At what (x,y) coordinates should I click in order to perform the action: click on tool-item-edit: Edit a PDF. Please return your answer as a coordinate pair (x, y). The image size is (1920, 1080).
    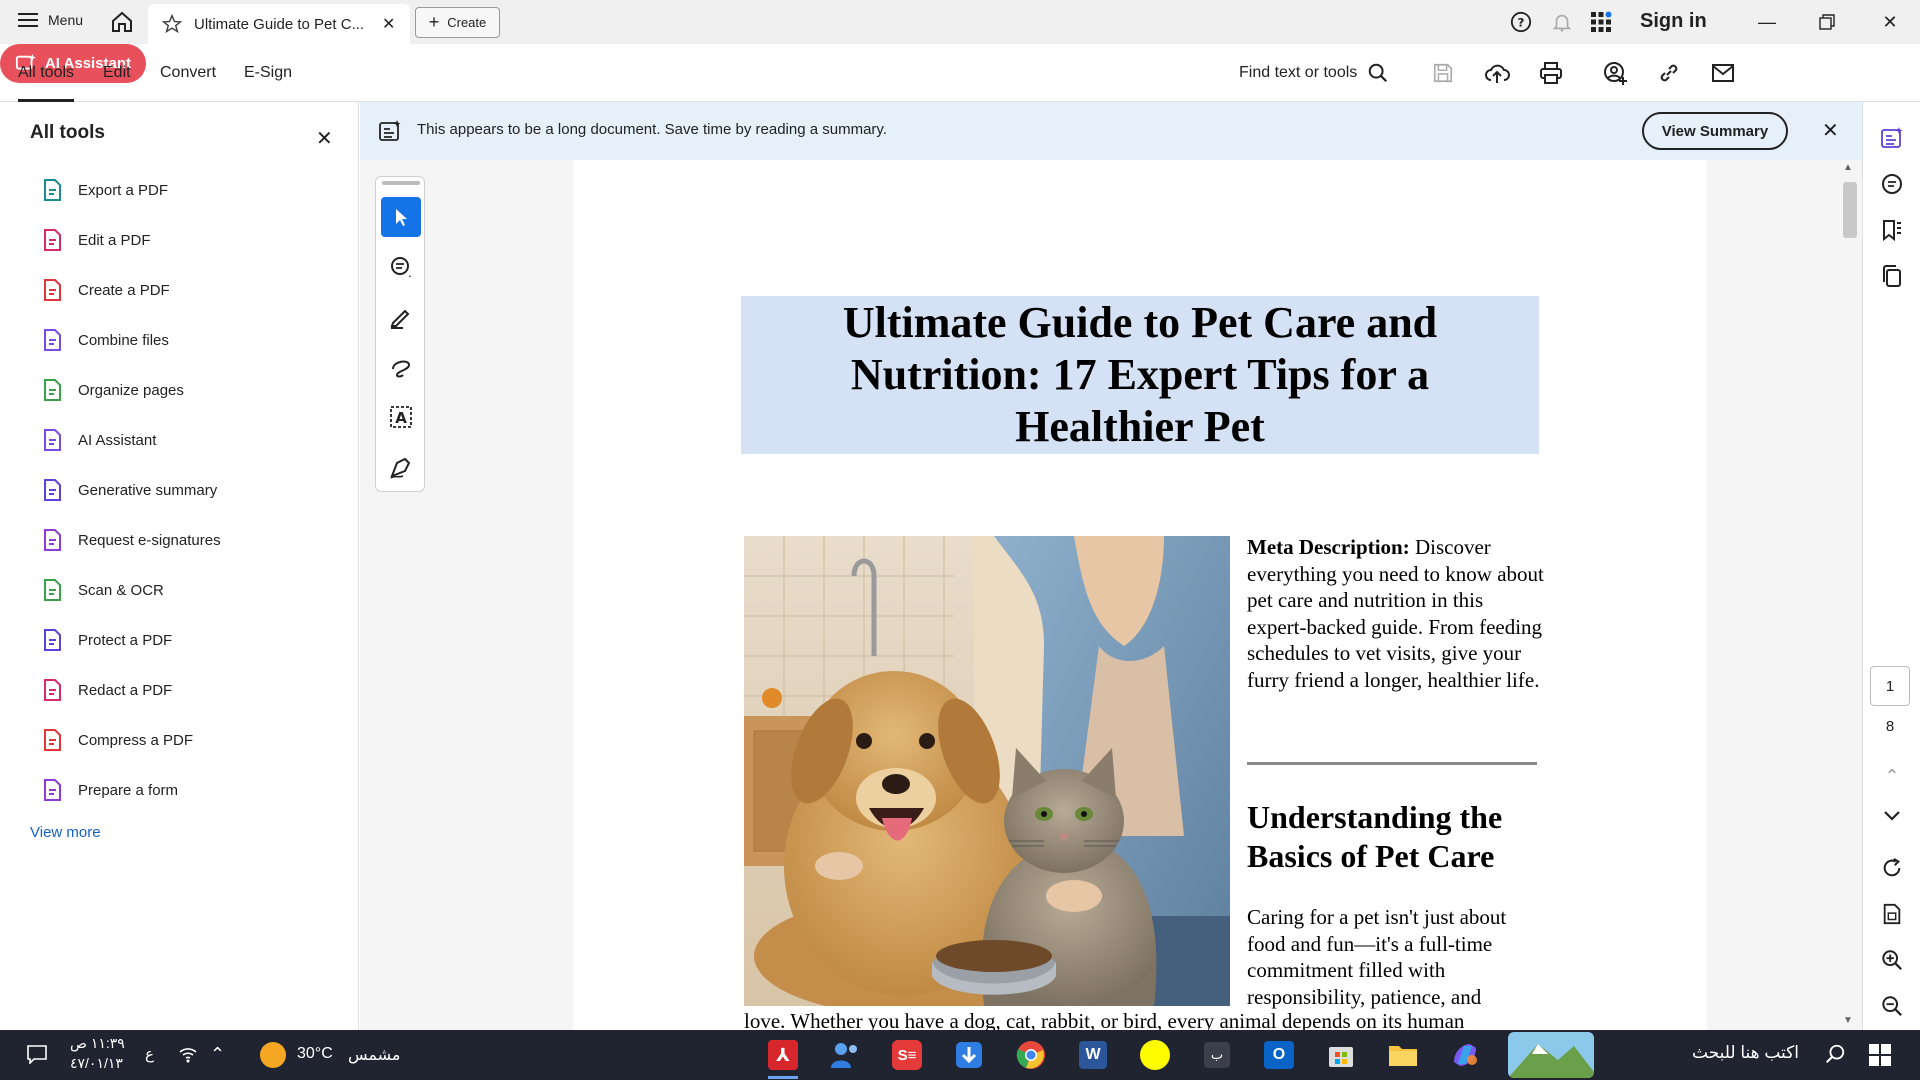
    Looking at the image, I should click on (95, 240).